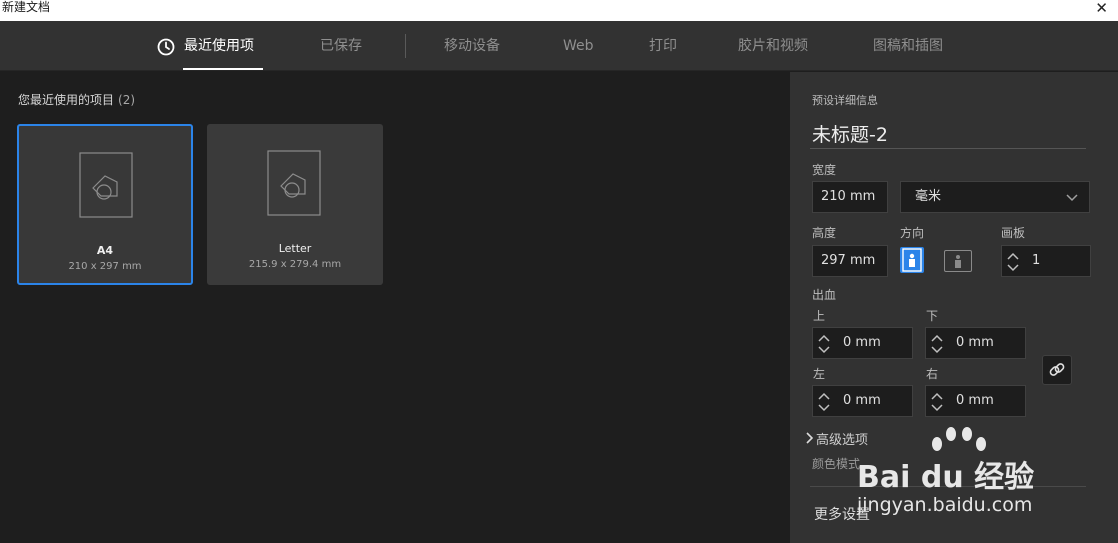  Describe the element at coordinates (1072, 198) in the screenshot. I see `chevron-down-icon` at that location.